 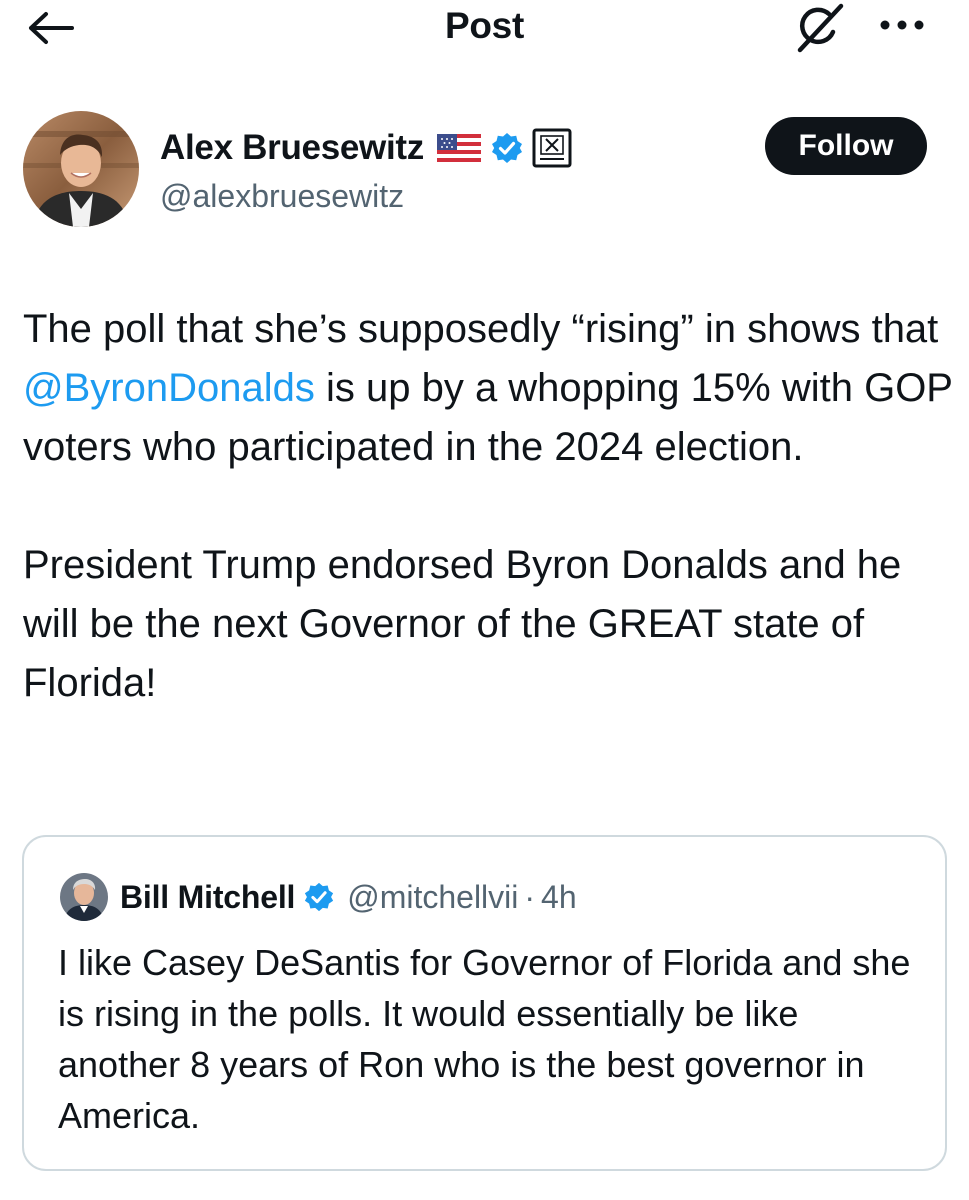 I want to click on author-name: Alex Bruesewitz, so click(x=292, y=148).